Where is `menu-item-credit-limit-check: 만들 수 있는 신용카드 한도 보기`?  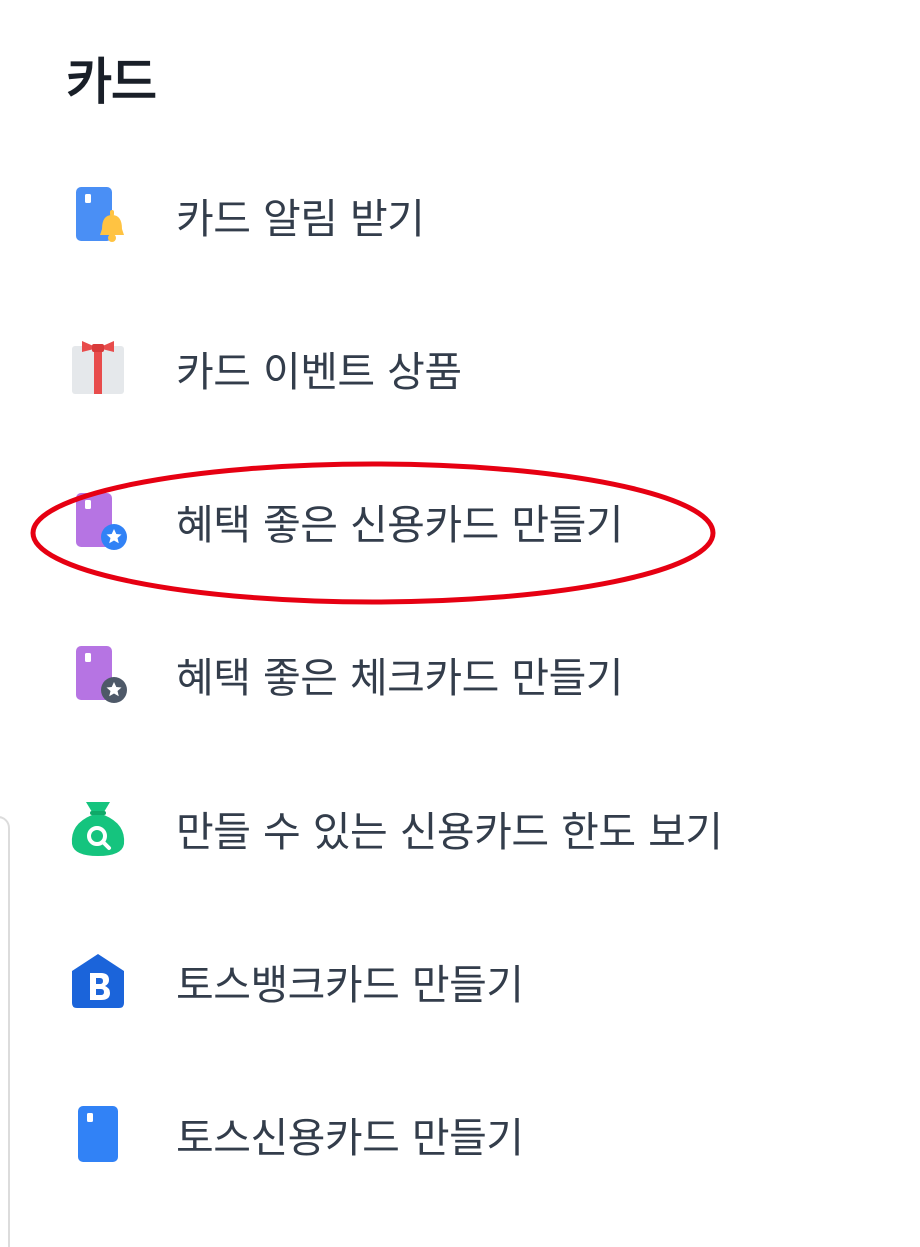
menu-item-credit-limit-check: 만들 수 있는 신용카드 한도 보기 is located at coordinates (460, 828).